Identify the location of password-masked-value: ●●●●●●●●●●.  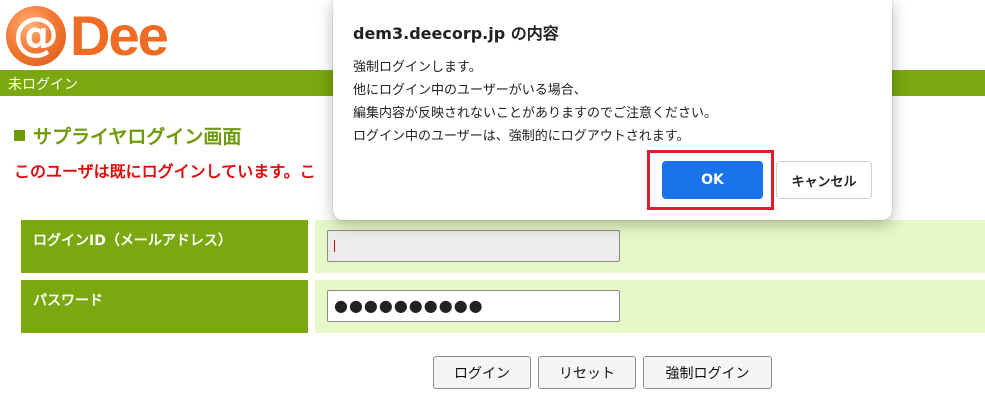
(409, 305).